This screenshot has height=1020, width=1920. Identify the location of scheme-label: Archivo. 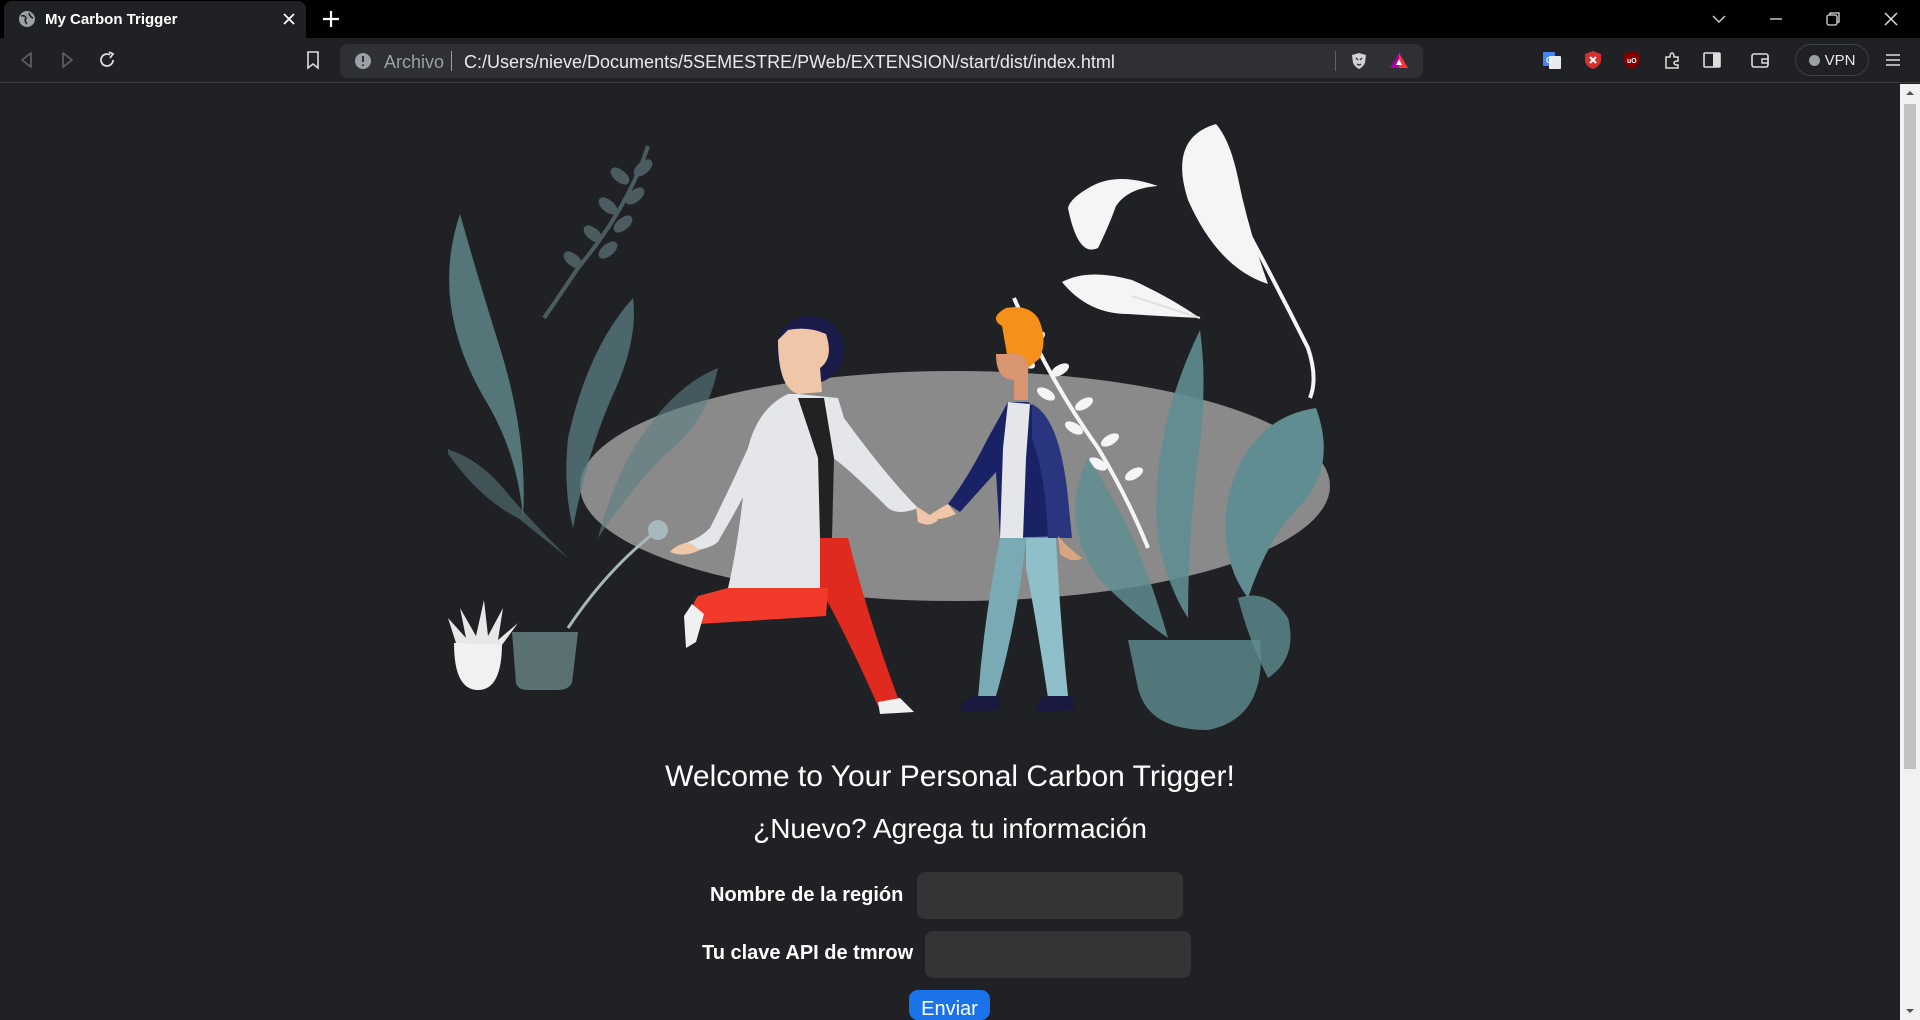
(414, 62).